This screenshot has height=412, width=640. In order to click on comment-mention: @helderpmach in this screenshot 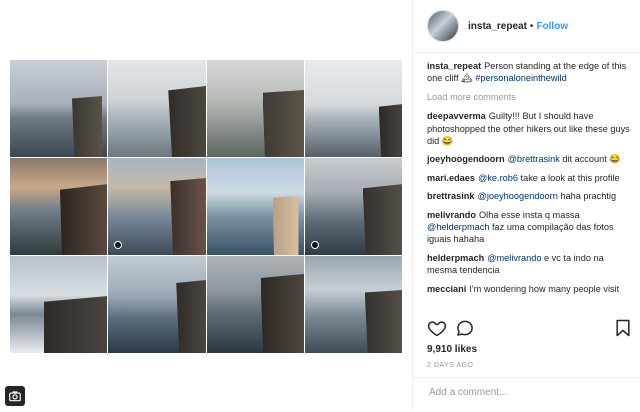, I will do `click(458, 227)`.